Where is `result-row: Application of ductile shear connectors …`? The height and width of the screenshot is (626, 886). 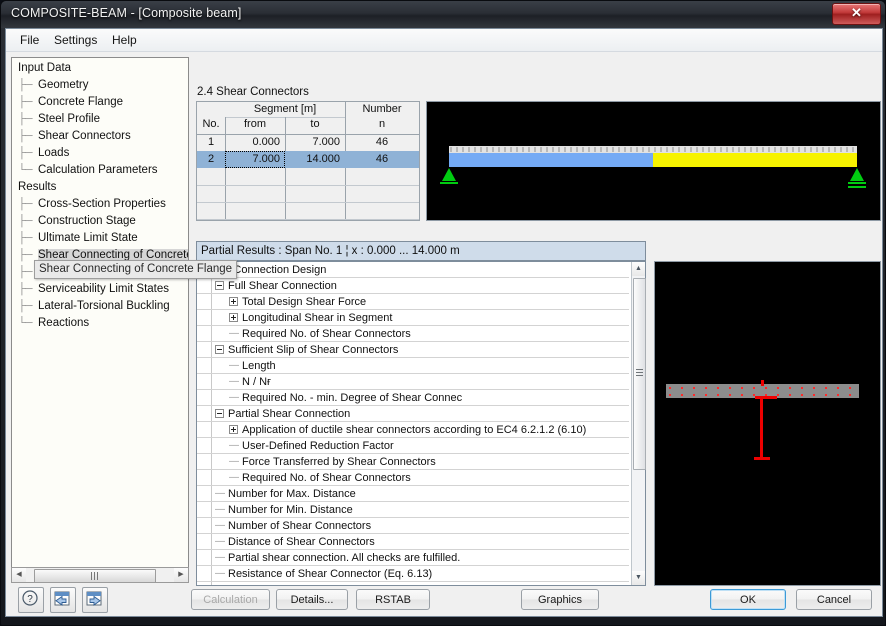 result-row: Application of ductile shear connectors … is located at coordinates (413, 430).